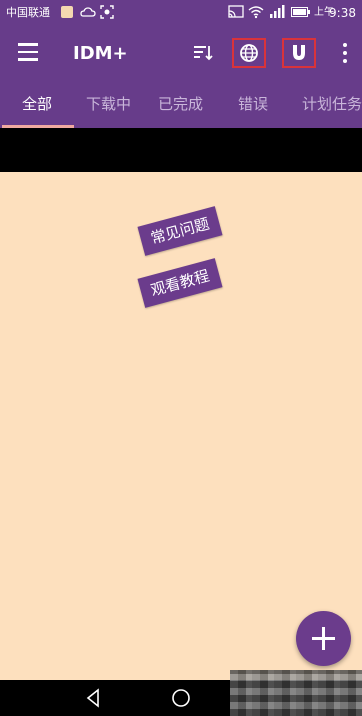  What do you see at coordinates (88, 12) in the screenshot?
I see `weather-cloud-icon` at bounding box center [88, 12].